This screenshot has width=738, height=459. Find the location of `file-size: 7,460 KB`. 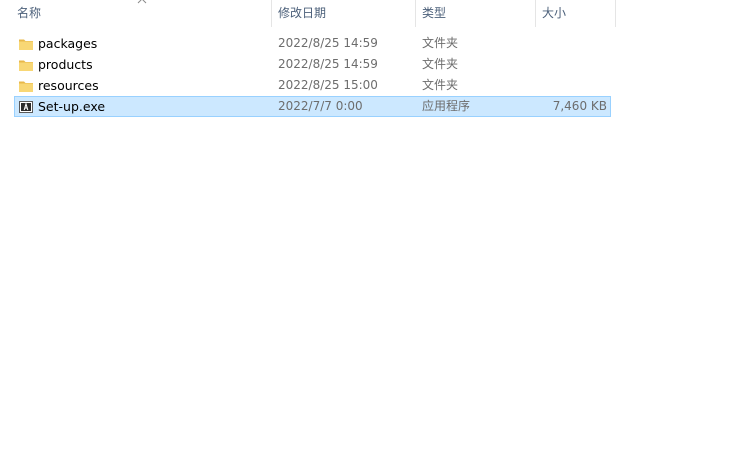

file-size: 7,460 KB is located at coordinates (579, 106).